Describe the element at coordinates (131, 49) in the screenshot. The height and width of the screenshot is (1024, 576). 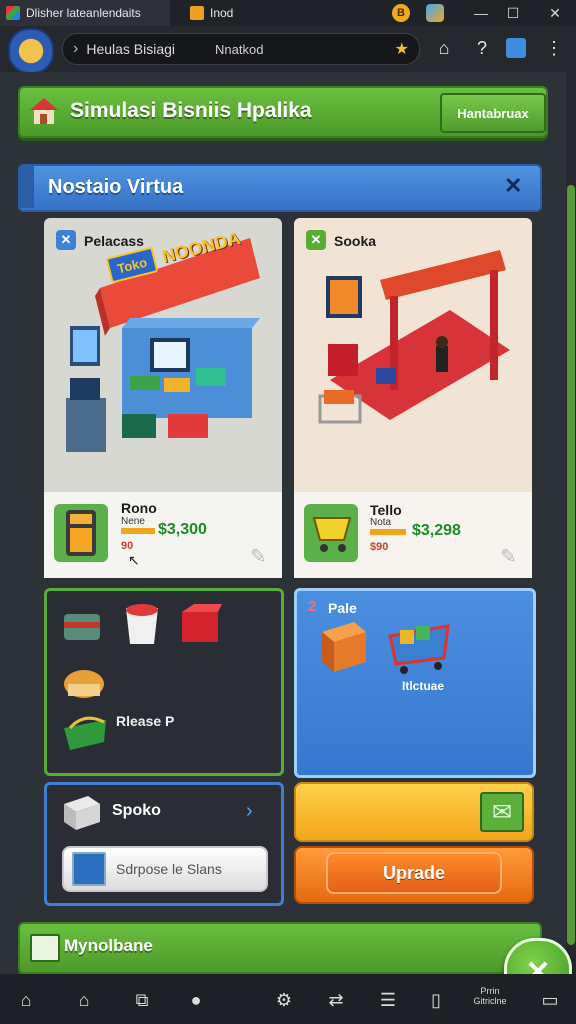
I see `address-text: Heulas Bisiagi` at that location.